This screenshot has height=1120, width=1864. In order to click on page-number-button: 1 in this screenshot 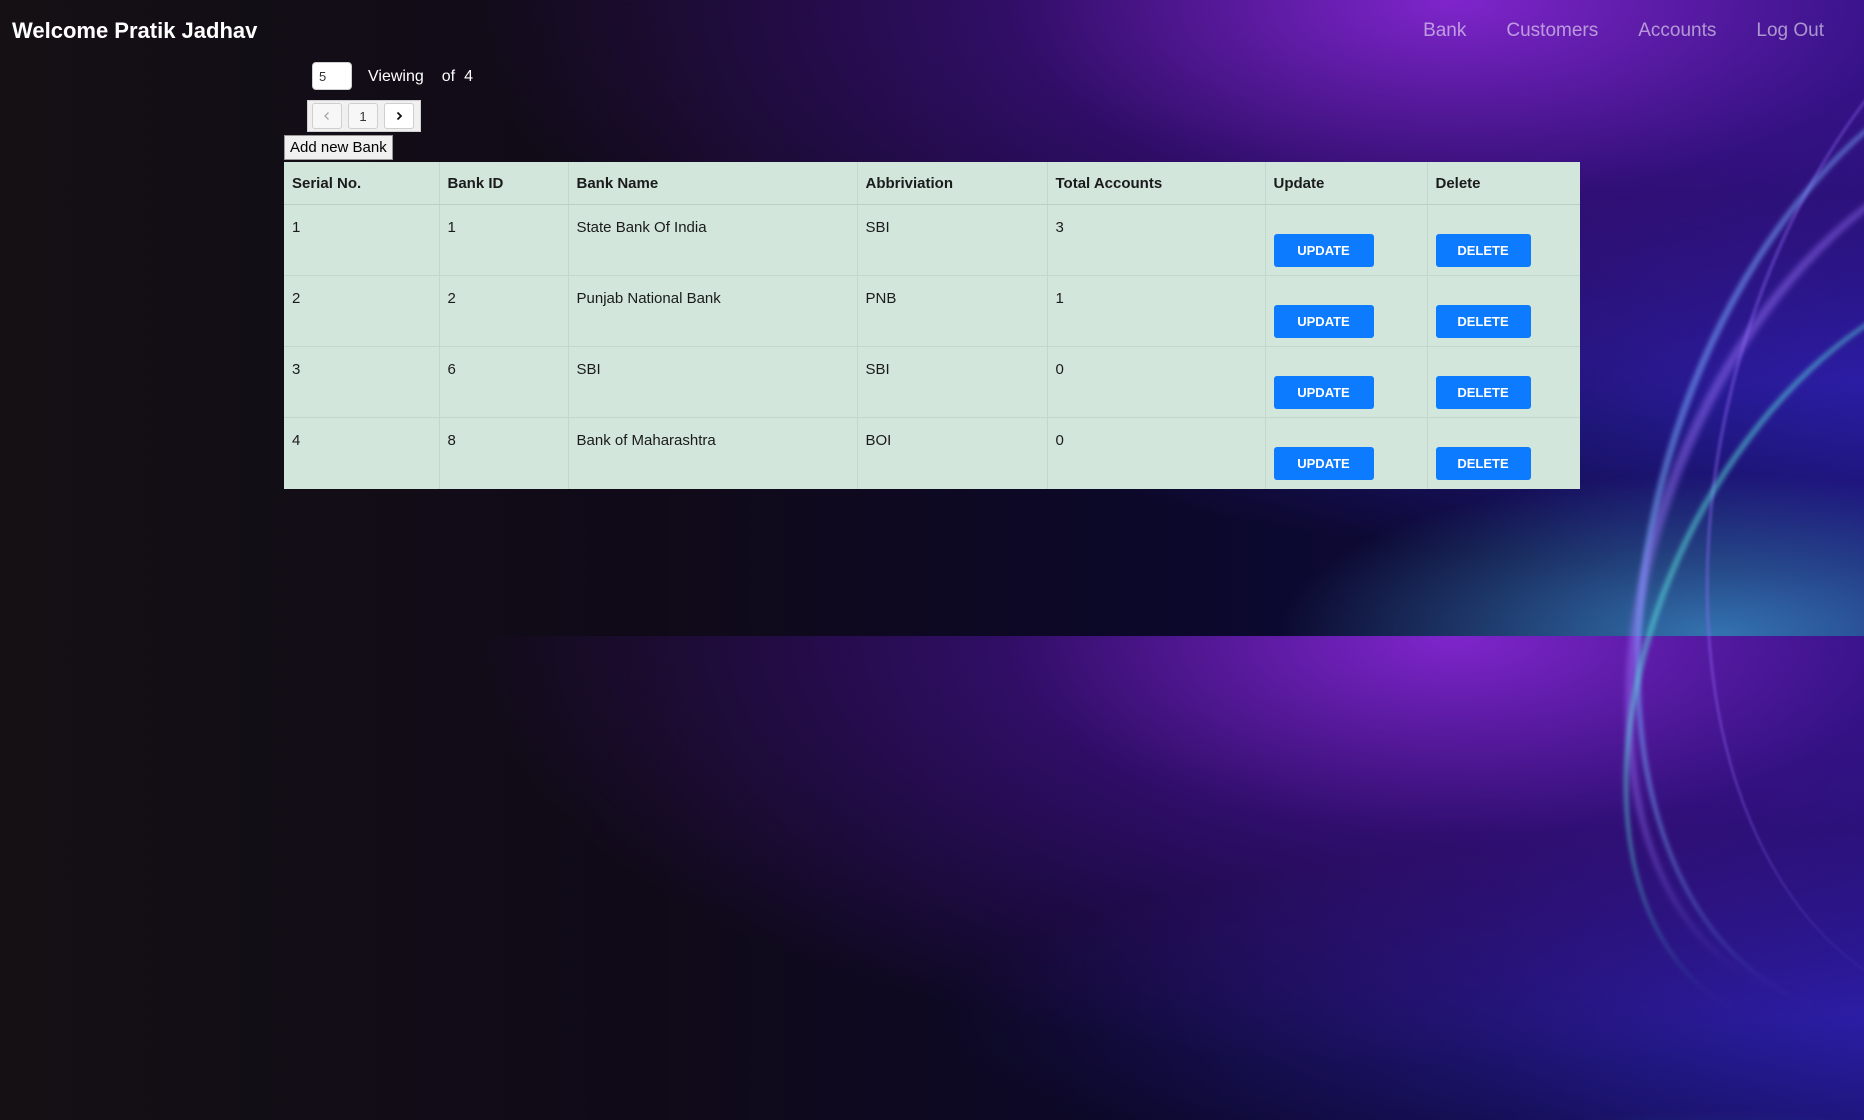, I will do `click(363, 116)`.